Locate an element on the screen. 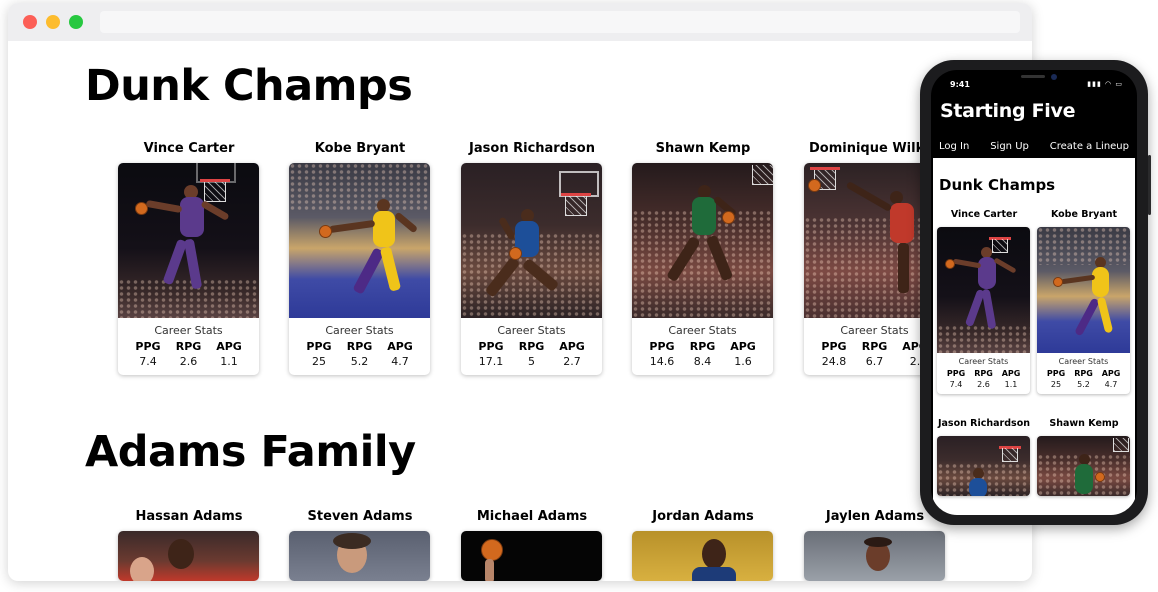 The image size is (1158, 592). player-card-column: Jaylen Adams is located at coordinates (875, 544).